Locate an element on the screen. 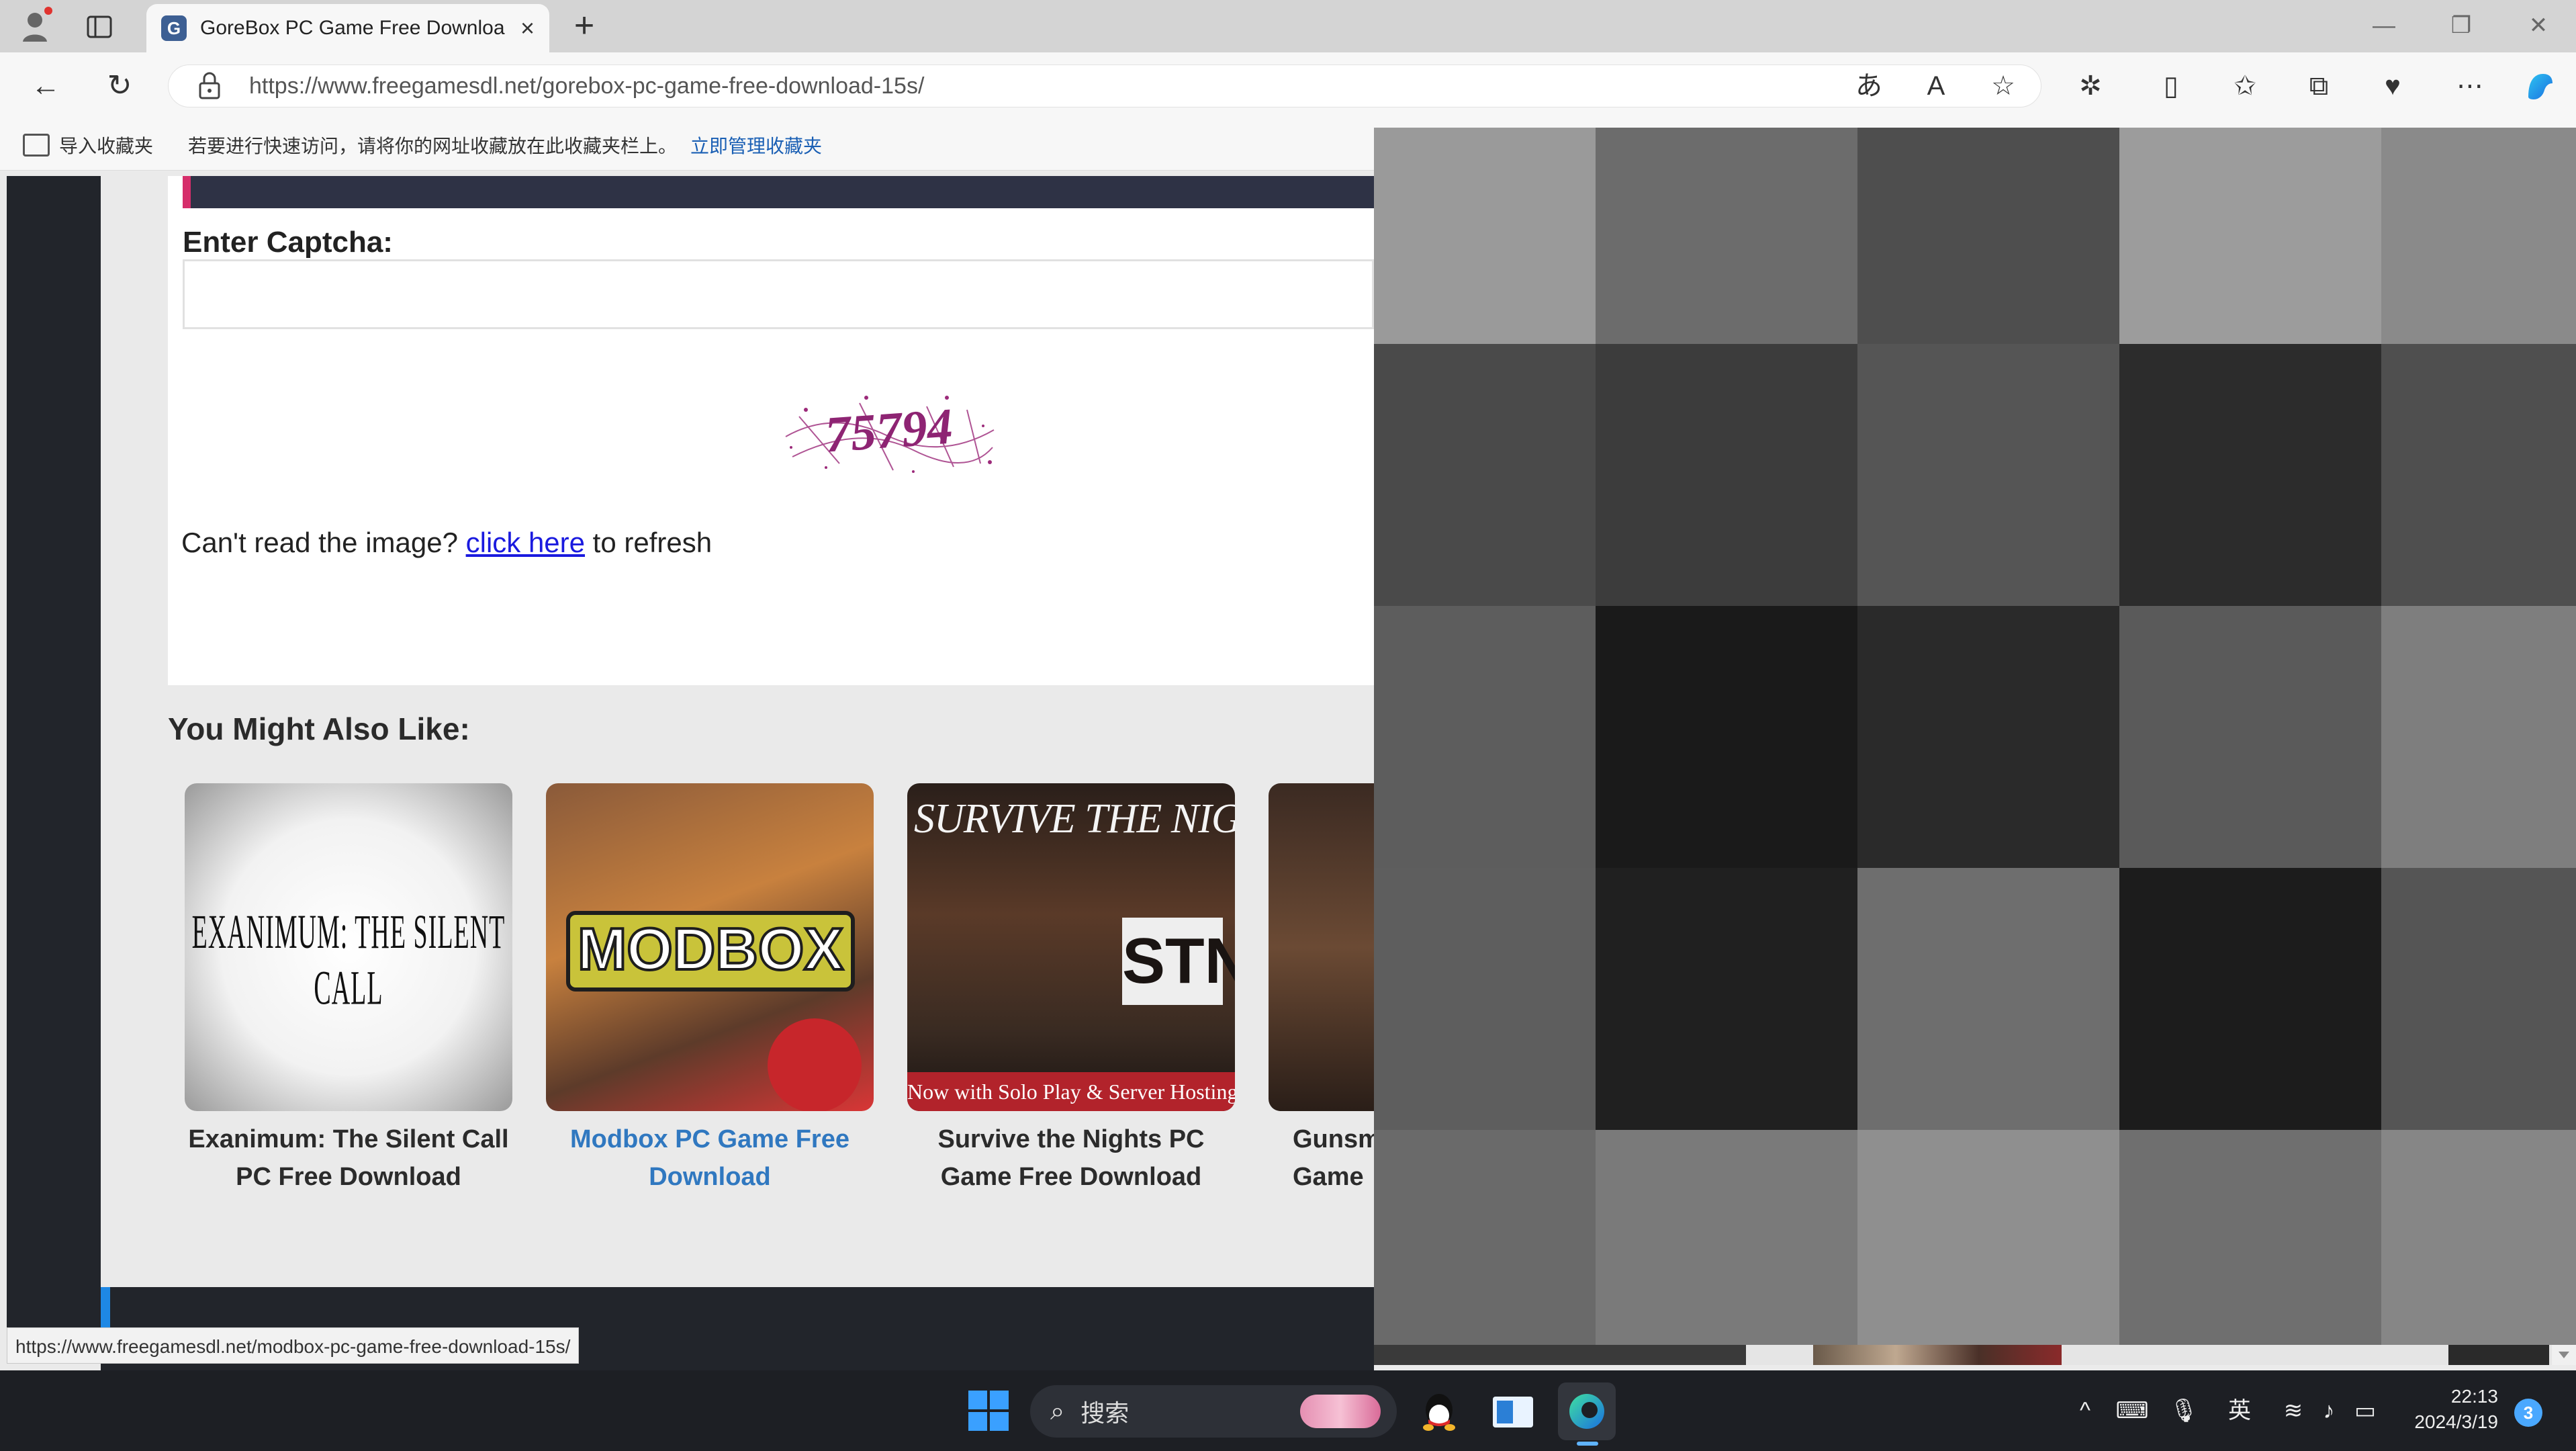  scrollbar-down-arrow is located at coordinates (2564, 1355).